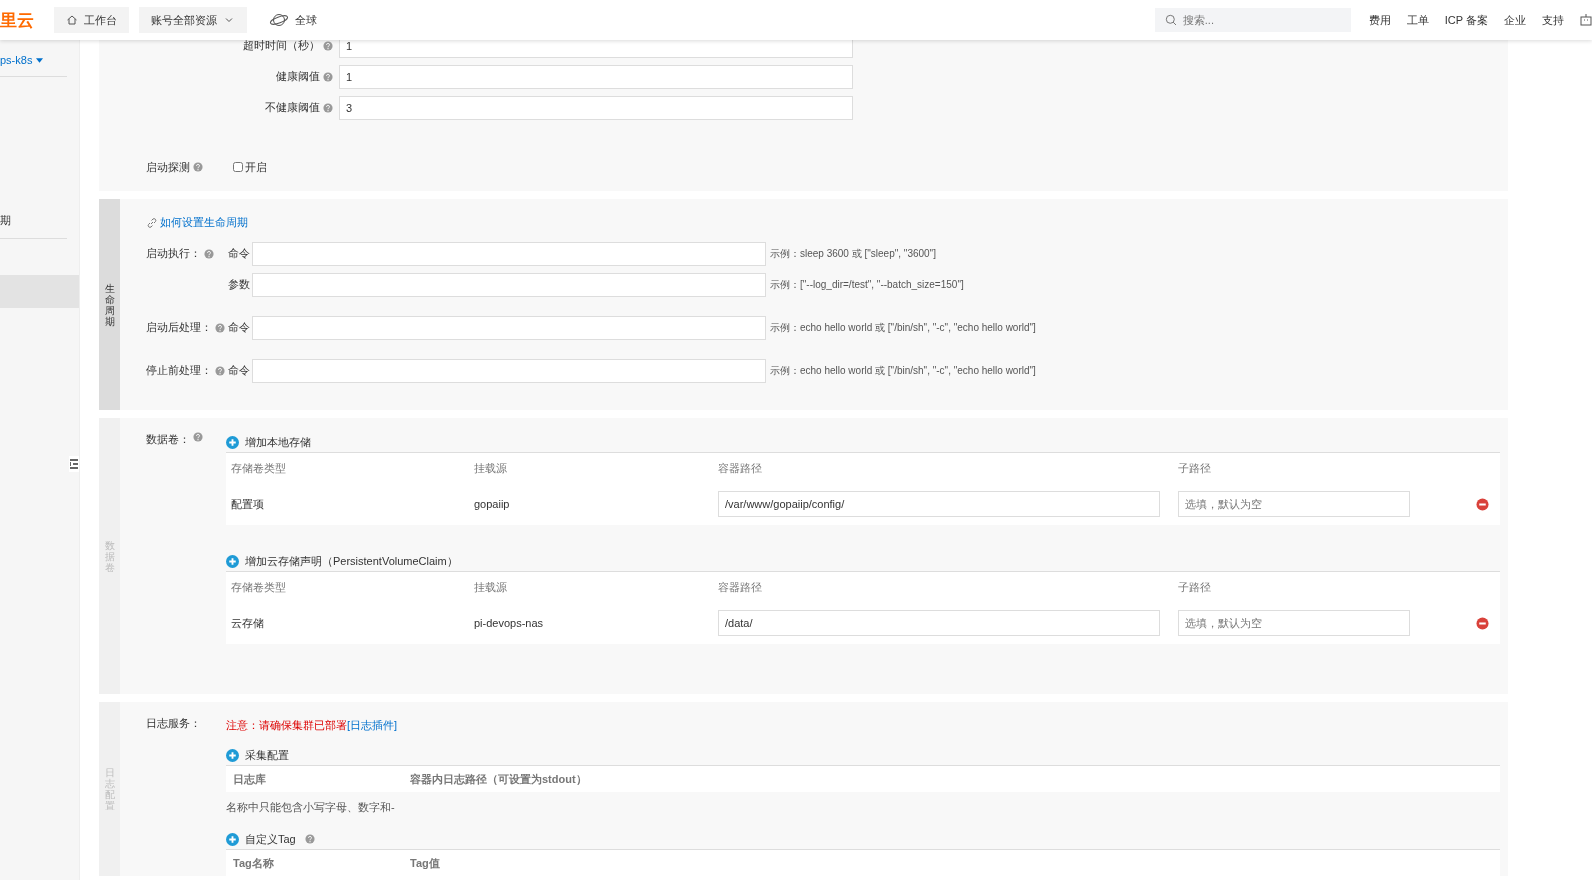  What do you see at coordinates (1170, 20) in the screenshot?
I see `search-icon` at bounding box center [1170, 20].